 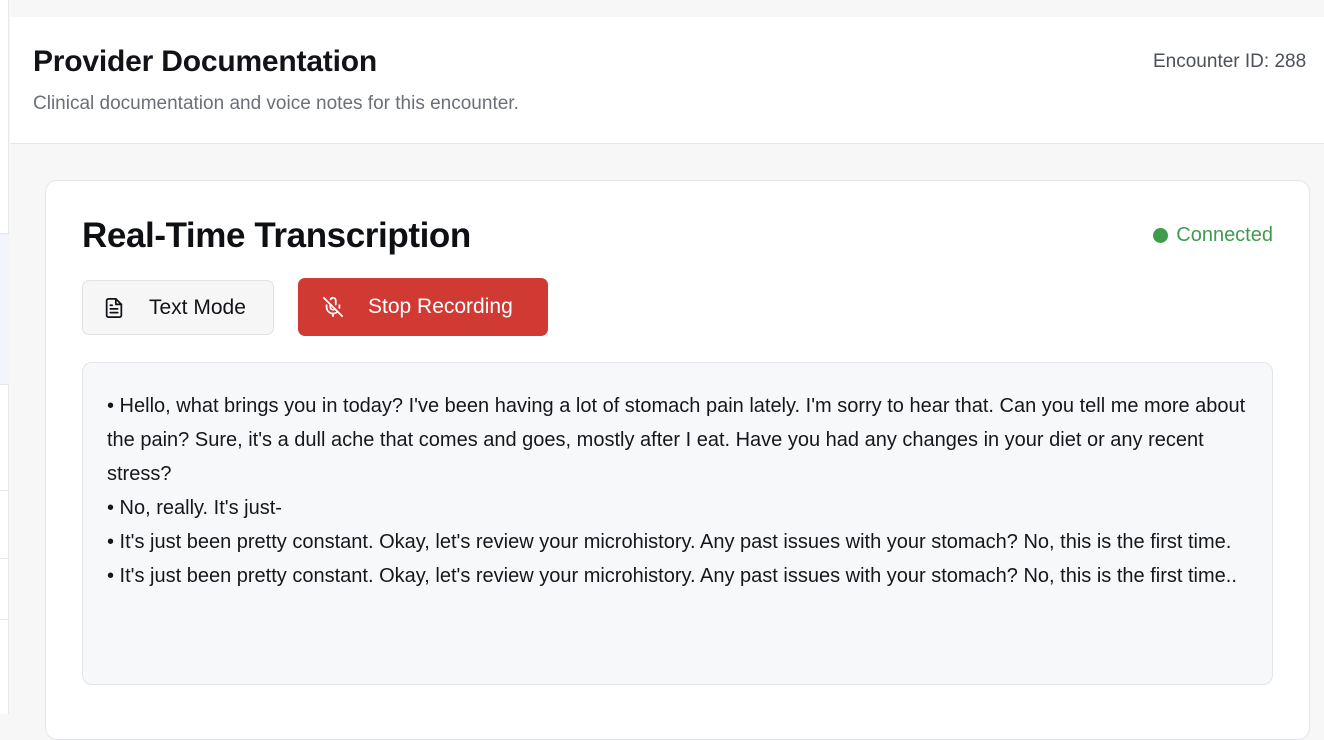 I want to click on page-title: Provider Documentation, so click(x=205, y=61).